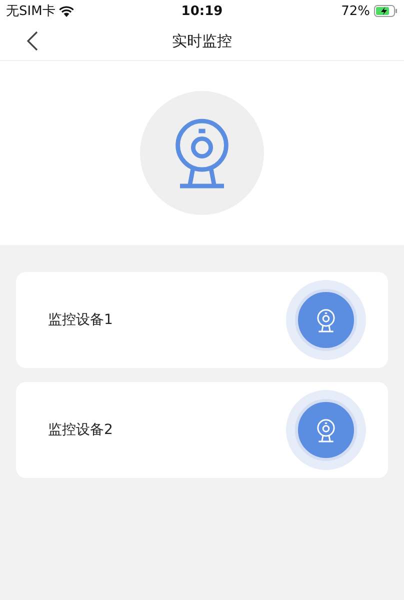  I want to click on wifi-icon, so click(66, 11).